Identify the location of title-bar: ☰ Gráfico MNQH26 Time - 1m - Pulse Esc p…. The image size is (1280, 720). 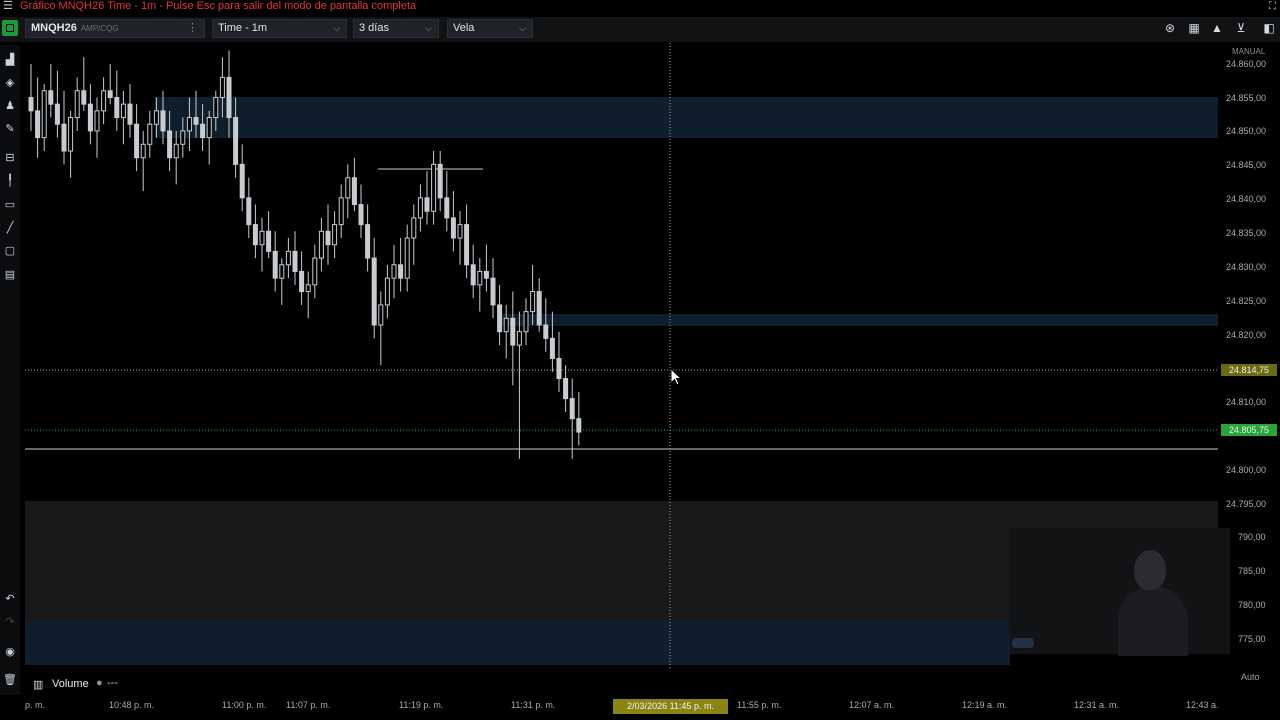
(640, 7).